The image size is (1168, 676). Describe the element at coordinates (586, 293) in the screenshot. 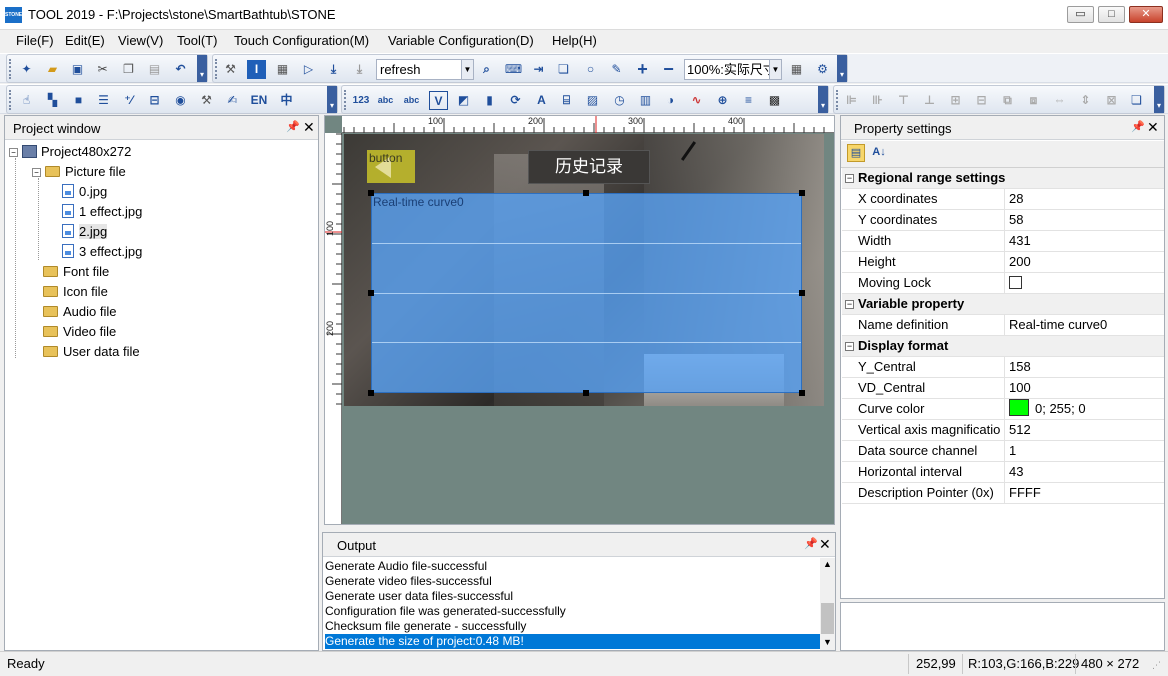

I see `real-time-curve-widget: Real-time curve0` at that location.